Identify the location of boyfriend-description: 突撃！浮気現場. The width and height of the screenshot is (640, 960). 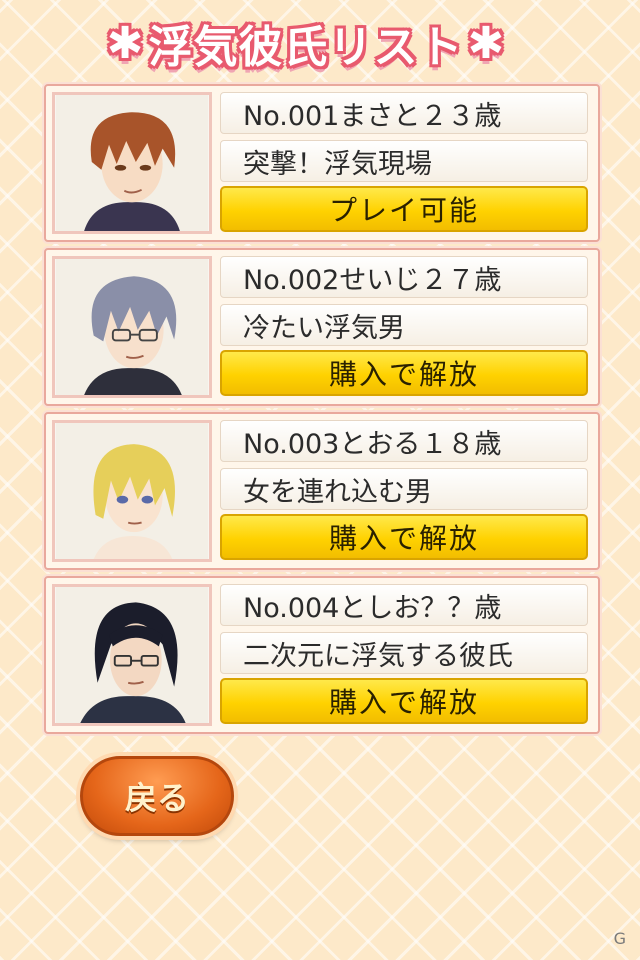
(404, 161).